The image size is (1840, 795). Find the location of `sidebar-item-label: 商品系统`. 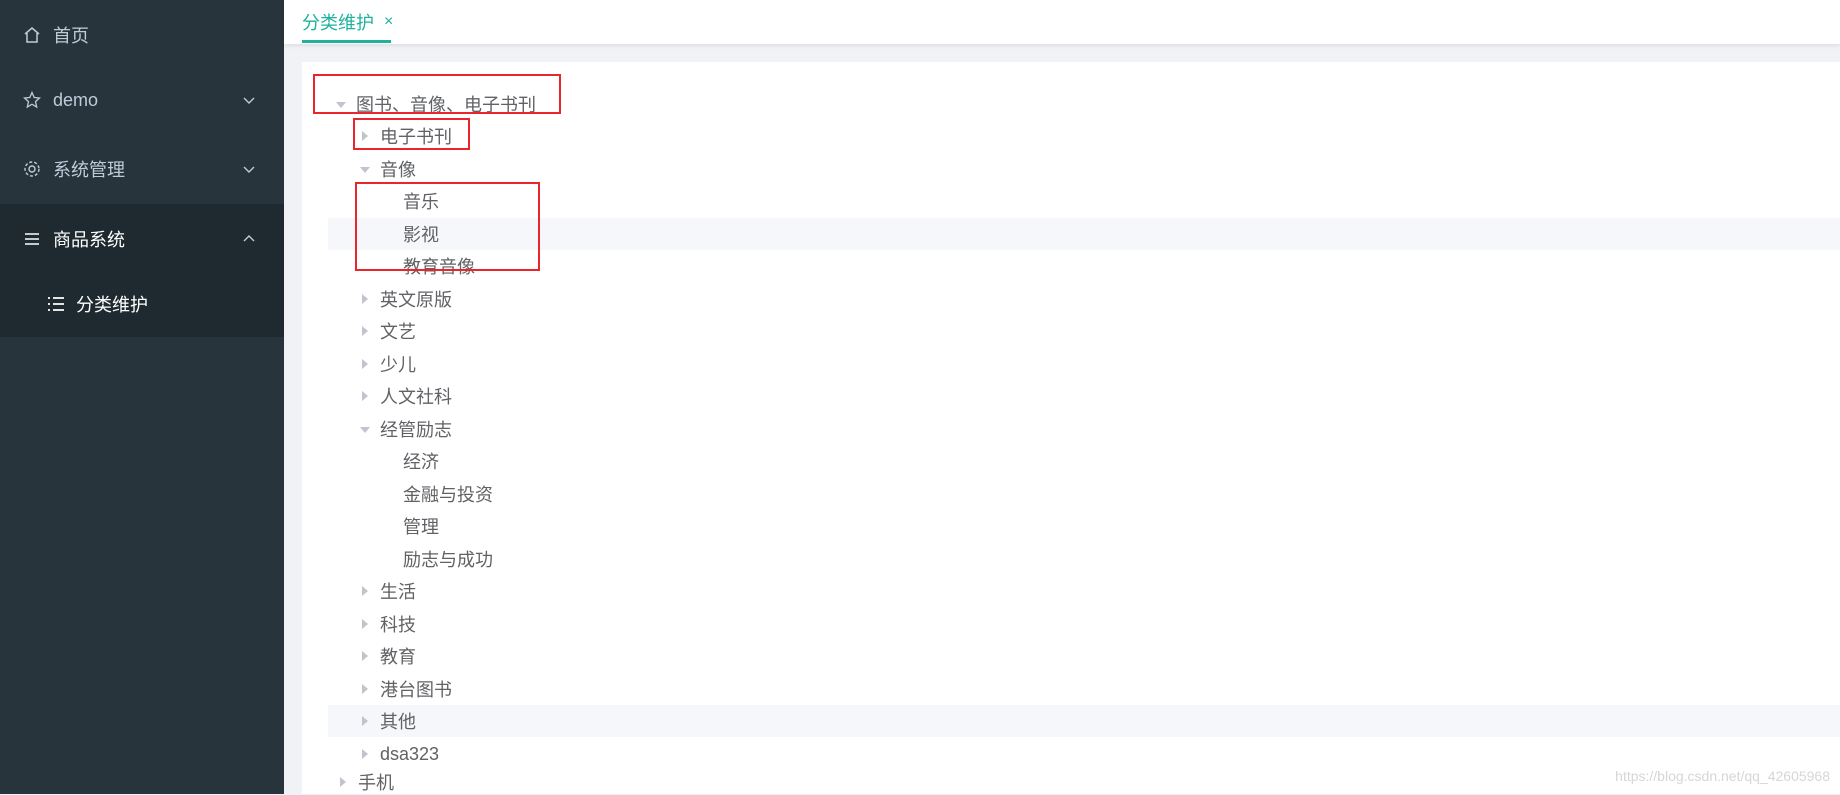

sidebar-item-label: 商品系统 is located at coordinates (89, 239).